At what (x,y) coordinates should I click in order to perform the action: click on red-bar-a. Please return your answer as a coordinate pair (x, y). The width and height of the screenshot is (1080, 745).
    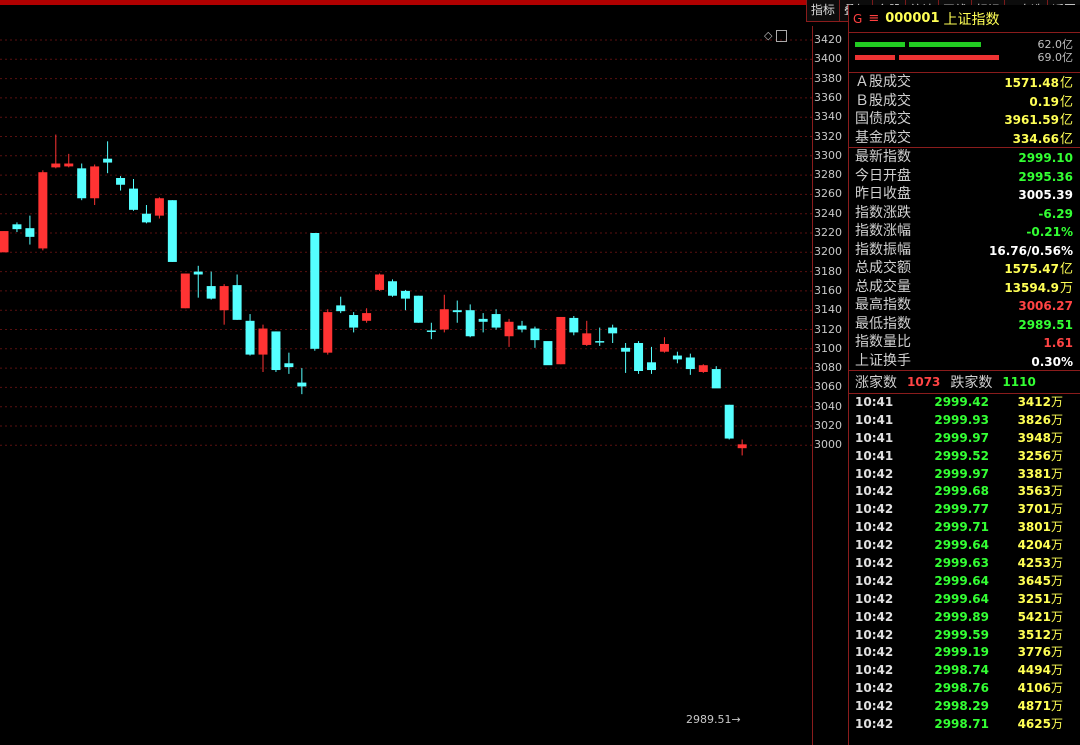
    Looking at the image, I should click on (875, 57).